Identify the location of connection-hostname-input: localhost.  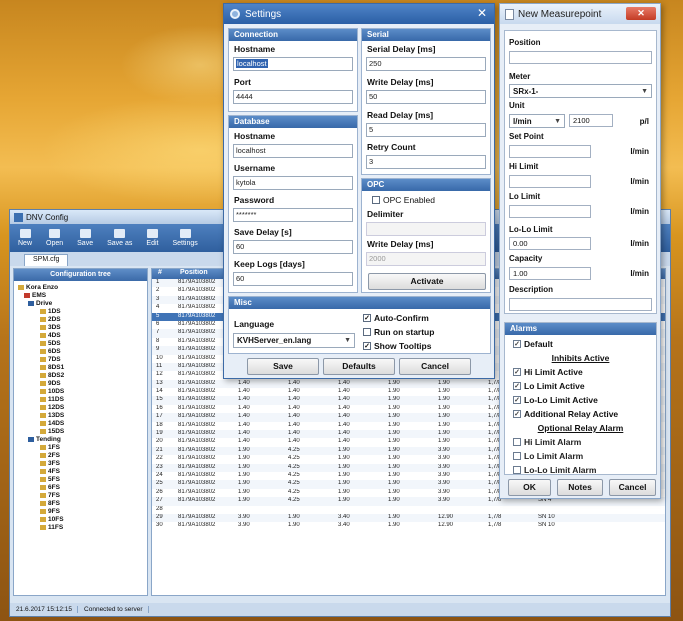
(293, 64).